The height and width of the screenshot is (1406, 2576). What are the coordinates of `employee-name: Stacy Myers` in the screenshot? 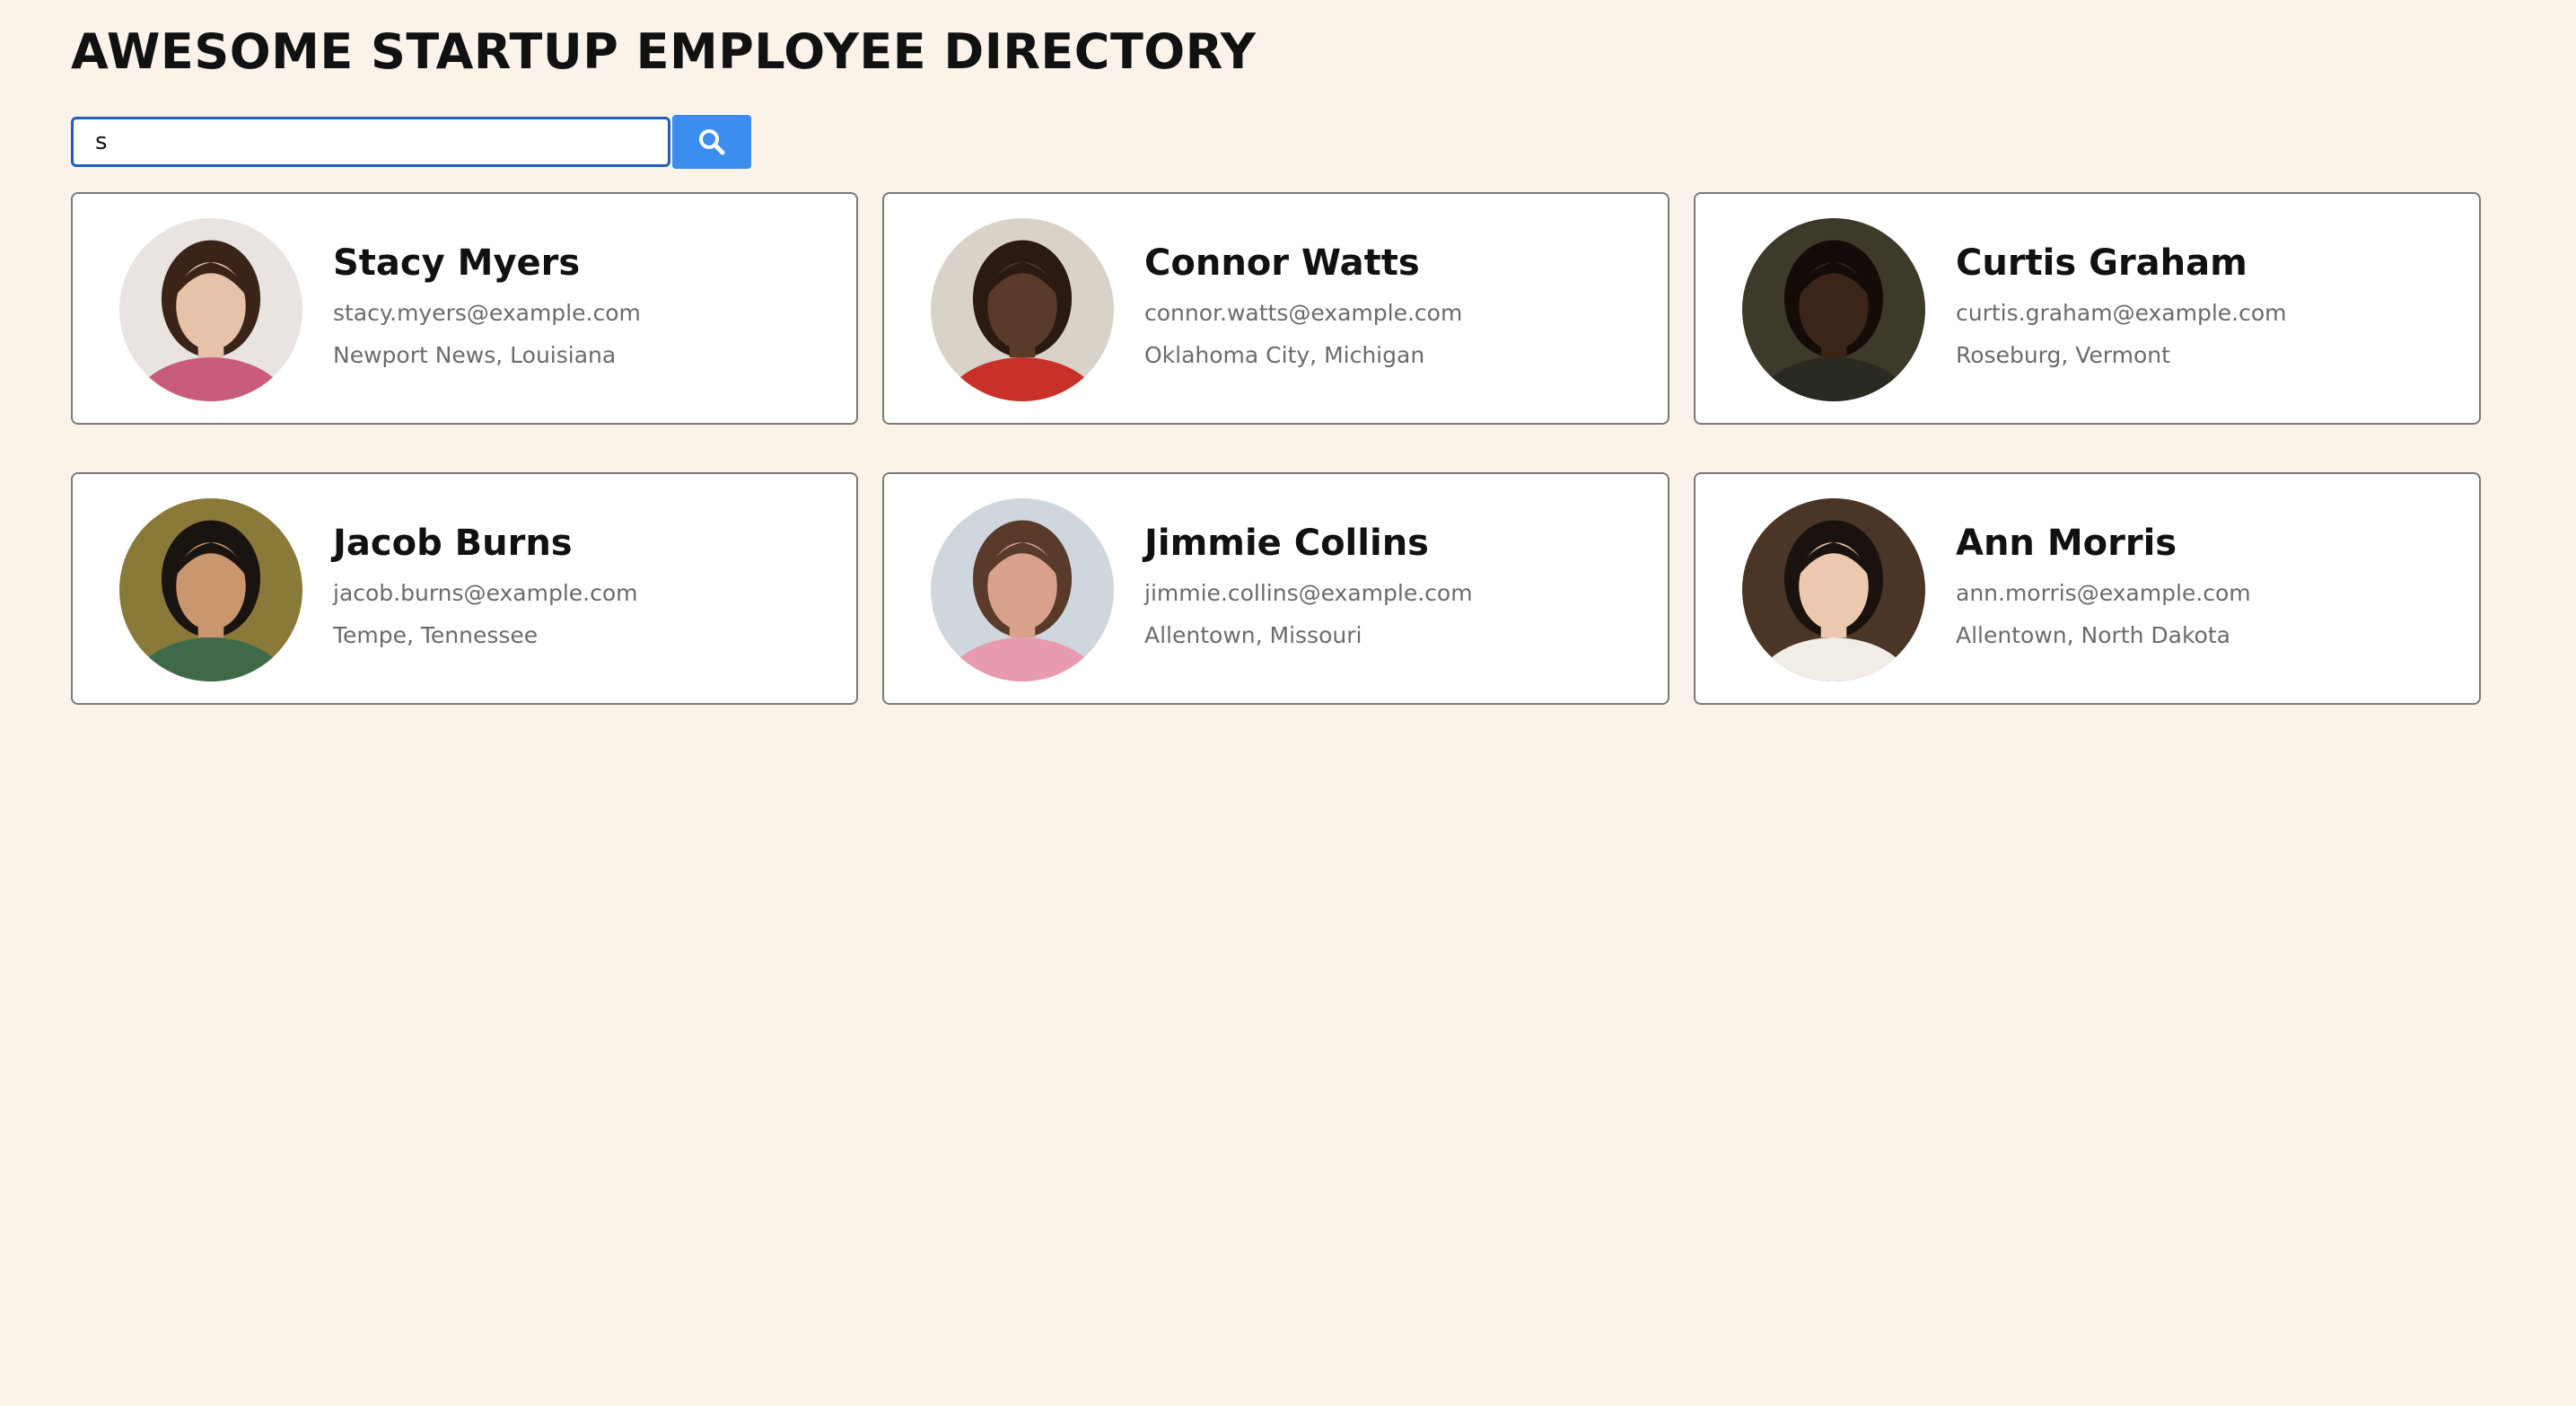 It's located at (457, 263).